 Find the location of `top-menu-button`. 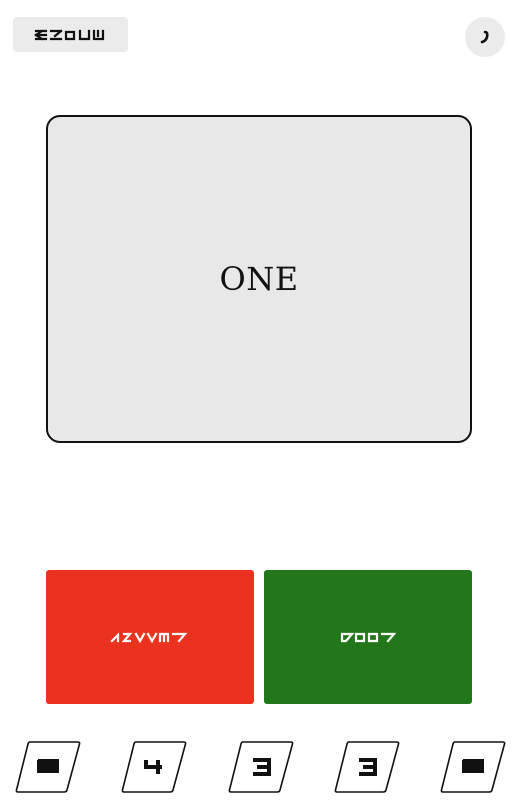

top-menu-button is located at coordinates (70, 34).